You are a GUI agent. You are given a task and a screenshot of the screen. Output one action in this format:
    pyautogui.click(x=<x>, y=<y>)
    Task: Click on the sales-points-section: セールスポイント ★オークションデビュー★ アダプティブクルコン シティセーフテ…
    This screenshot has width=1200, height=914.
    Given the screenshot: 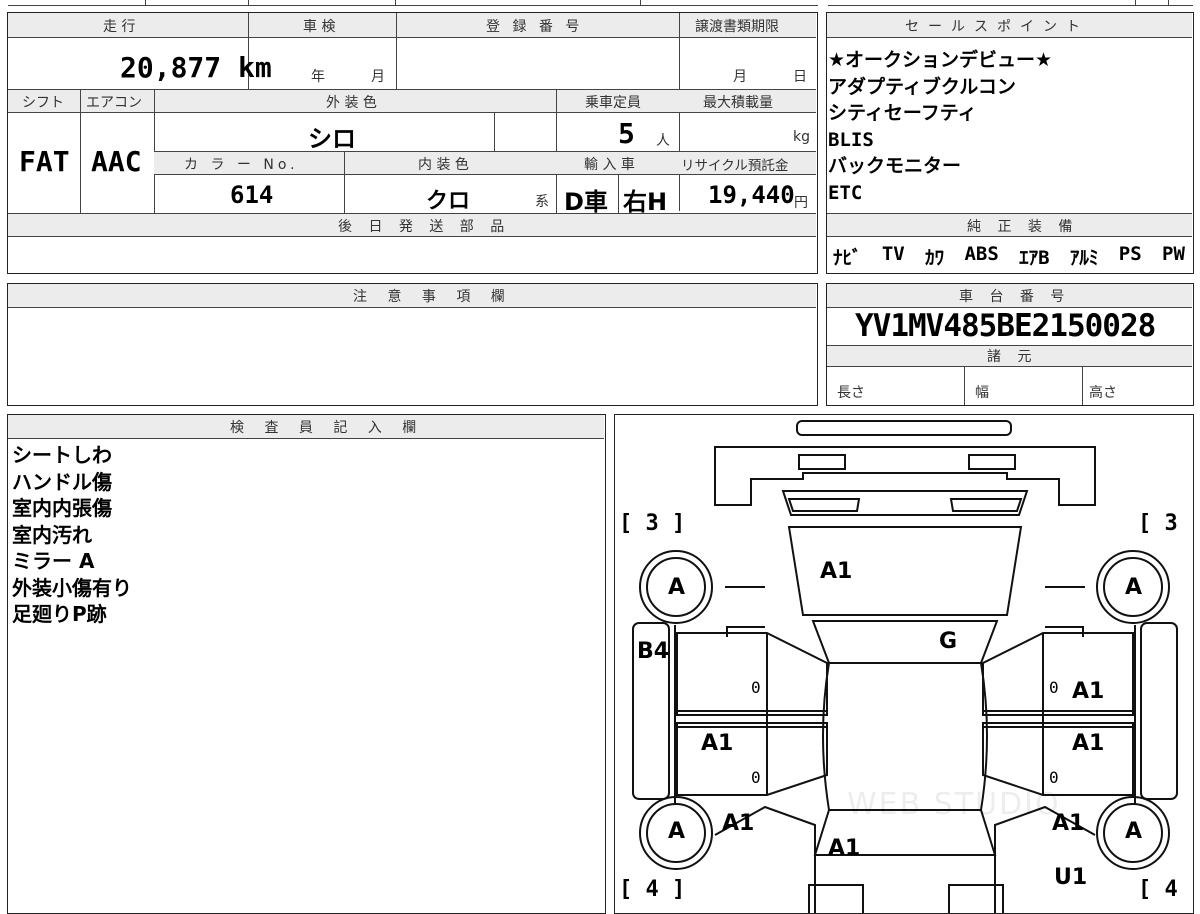 What is the action you would take?
    pyautogui.click(x=1010, y=143)
    